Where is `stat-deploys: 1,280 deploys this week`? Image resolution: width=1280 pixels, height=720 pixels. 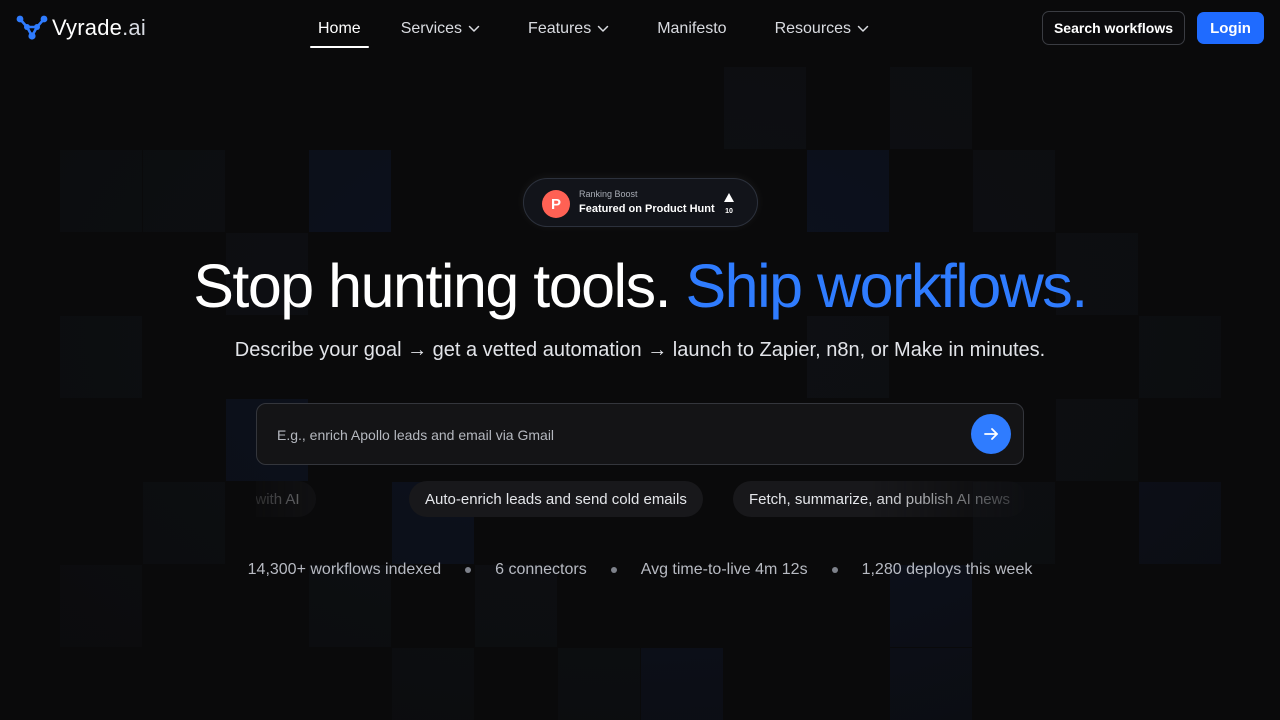 stat-deploys: 1,280 deploys this week is located at coordinates (947, 569).